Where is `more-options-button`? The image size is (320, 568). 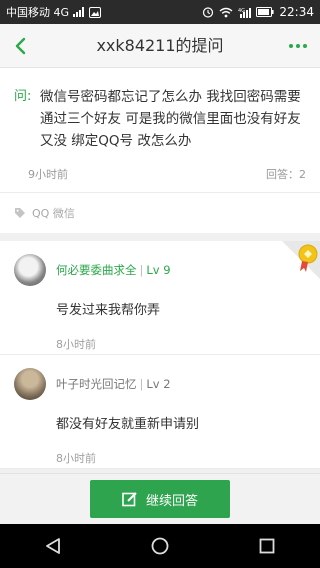
more-options-button is located at coordinates (298, 46).